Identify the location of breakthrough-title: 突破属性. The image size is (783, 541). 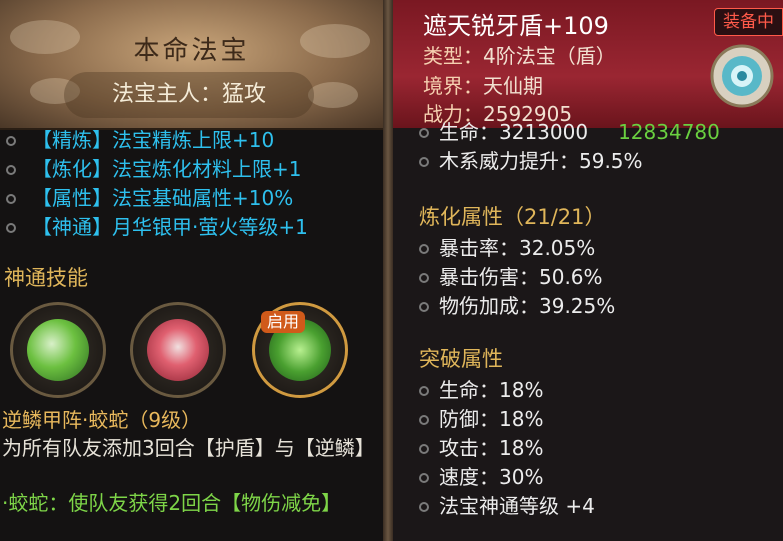
(461, 359).